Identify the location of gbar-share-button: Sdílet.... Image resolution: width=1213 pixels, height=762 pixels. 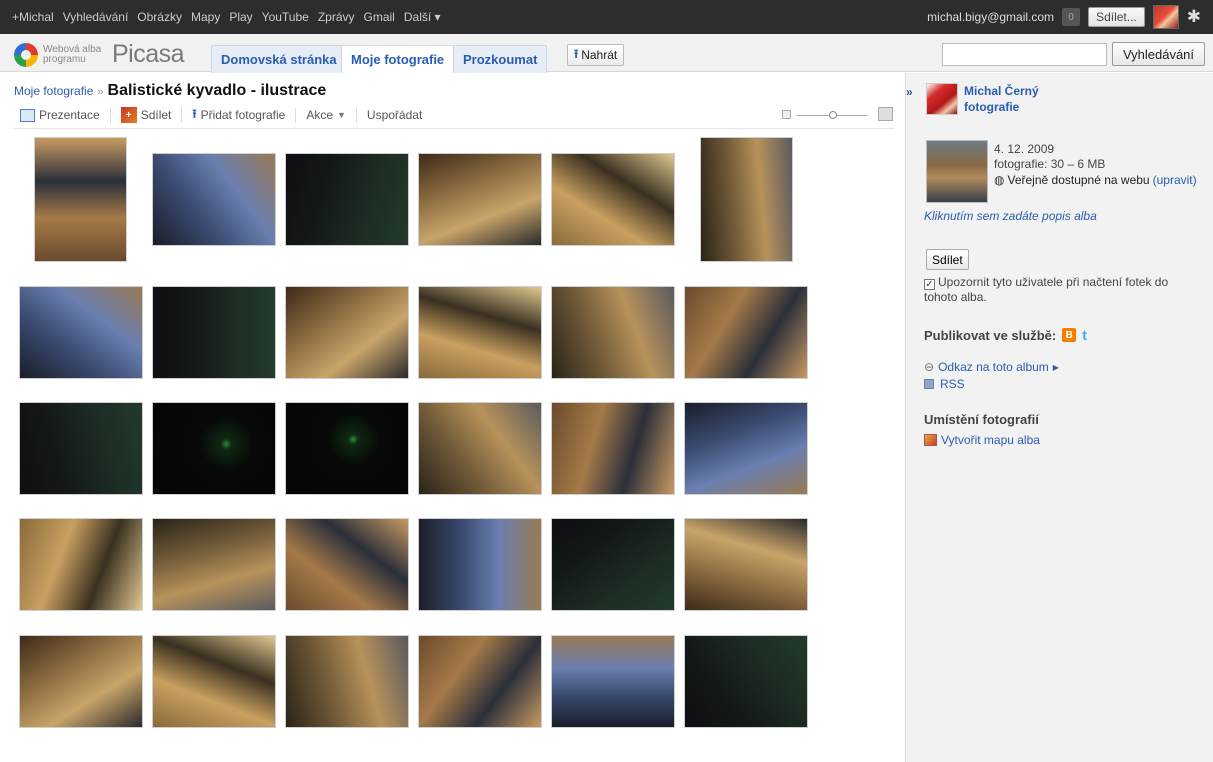
(1116, 17).